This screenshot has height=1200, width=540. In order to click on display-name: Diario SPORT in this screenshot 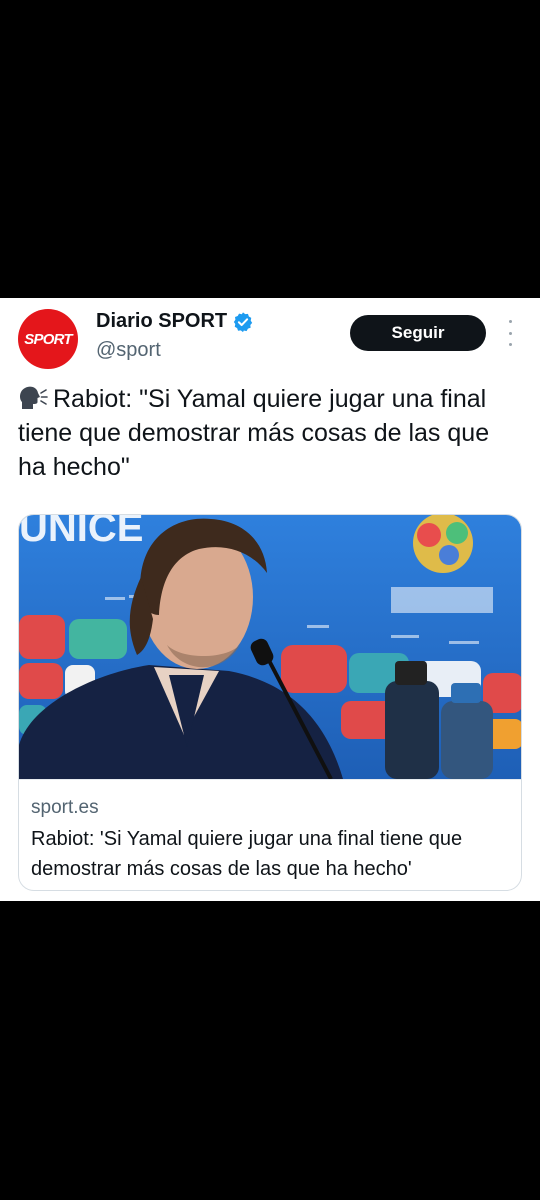, I will do `click(161, 321)`.